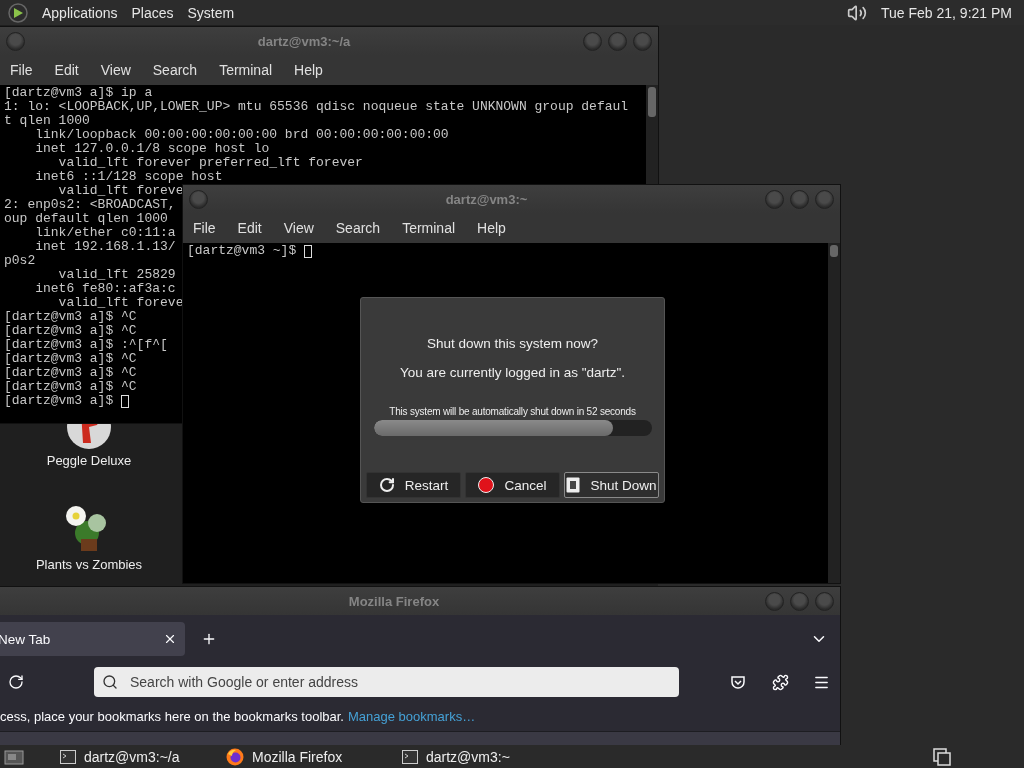 The width and height of the screenshot is (1024, 768). Describe the element at coordinates (170, 639) in the screenshot. I see `close-icon` at that location.